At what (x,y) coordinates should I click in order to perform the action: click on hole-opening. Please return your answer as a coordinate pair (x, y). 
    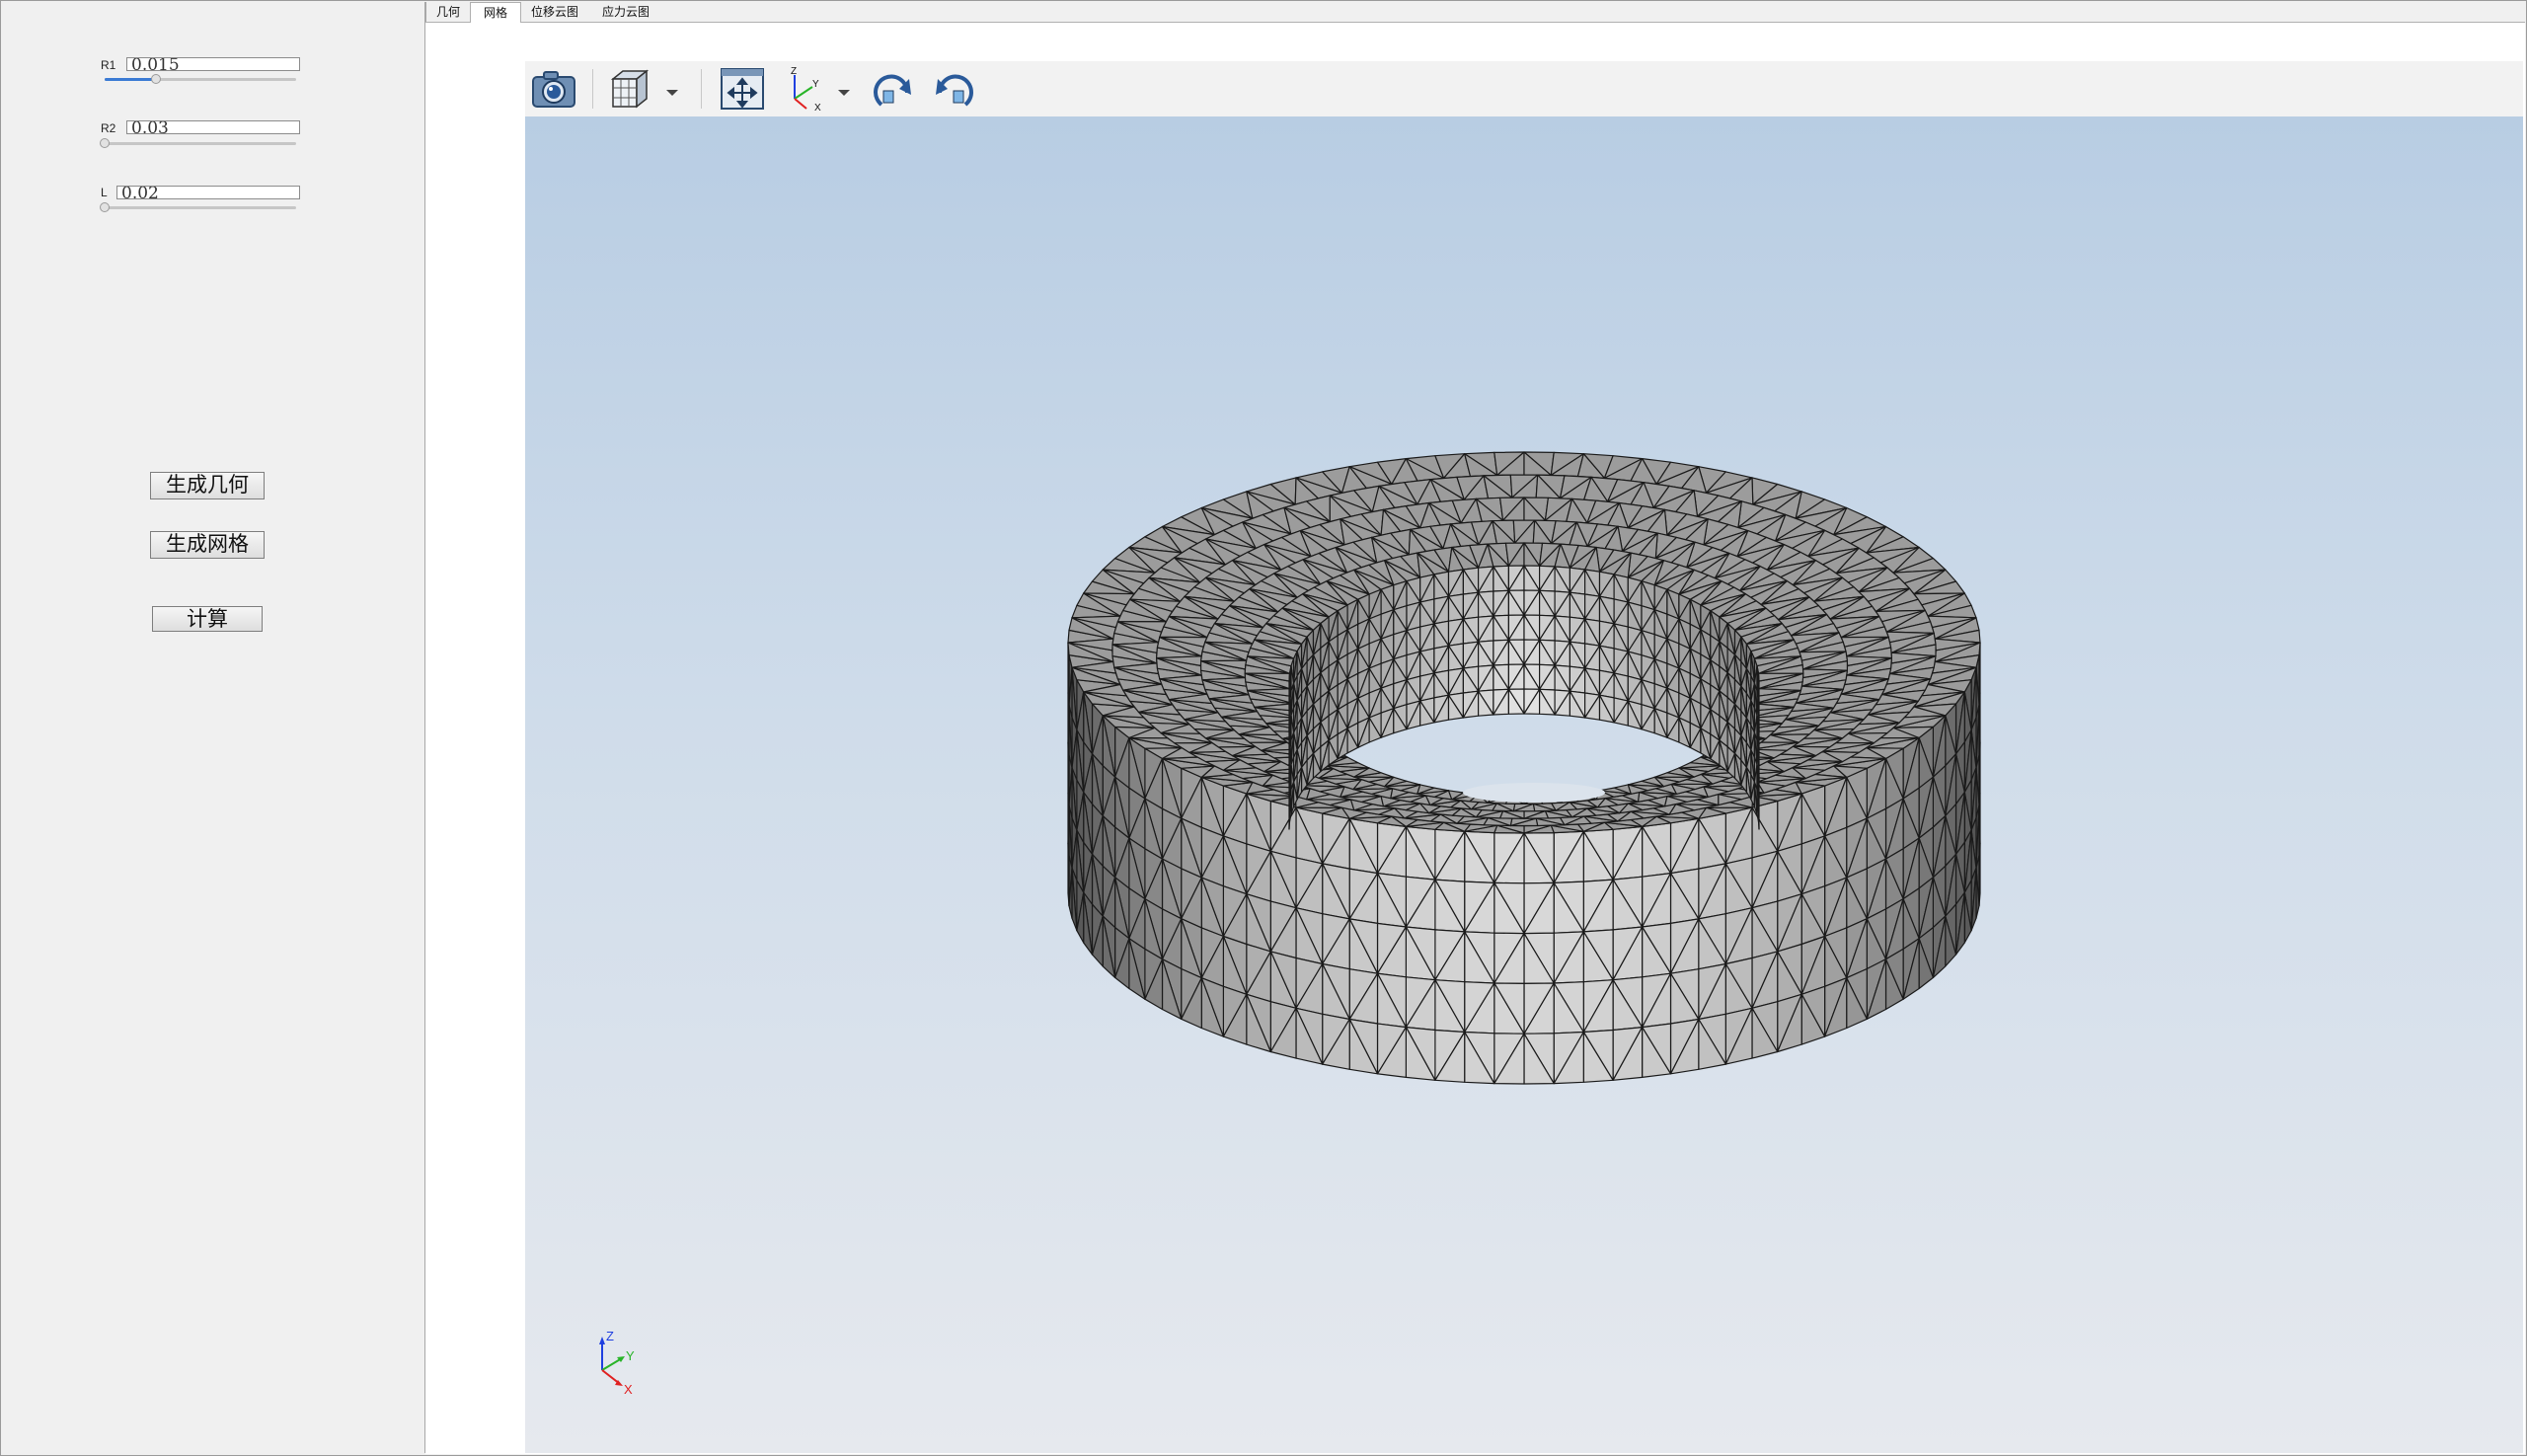
    Looking at the image, I should click on (1534, 793).